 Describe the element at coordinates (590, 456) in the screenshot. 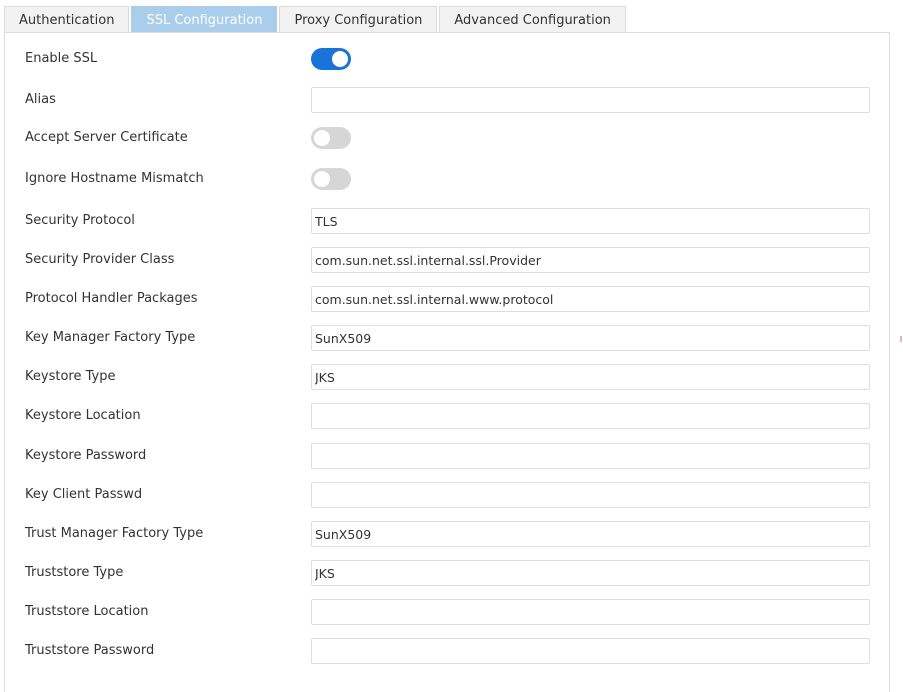

I see `keystore-password-input` at that location.